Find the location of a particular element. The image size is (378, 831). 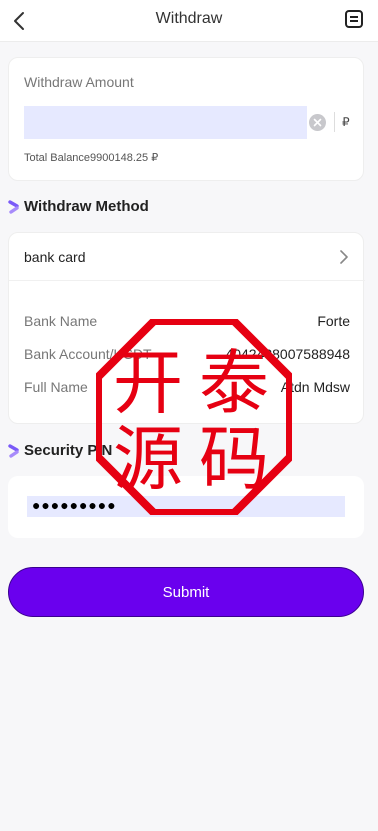

info-key: Bank Name is located at coordinates (61, 321).